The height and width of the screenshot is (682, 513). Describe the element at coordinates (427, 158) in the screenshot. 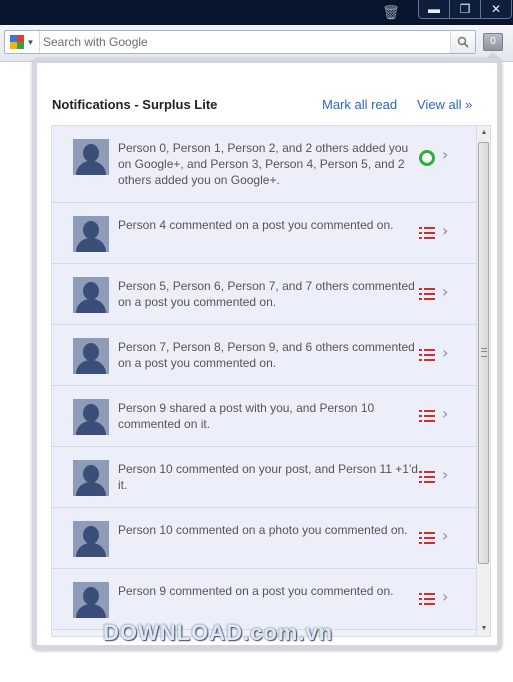

I see `circle-icon` at that location.